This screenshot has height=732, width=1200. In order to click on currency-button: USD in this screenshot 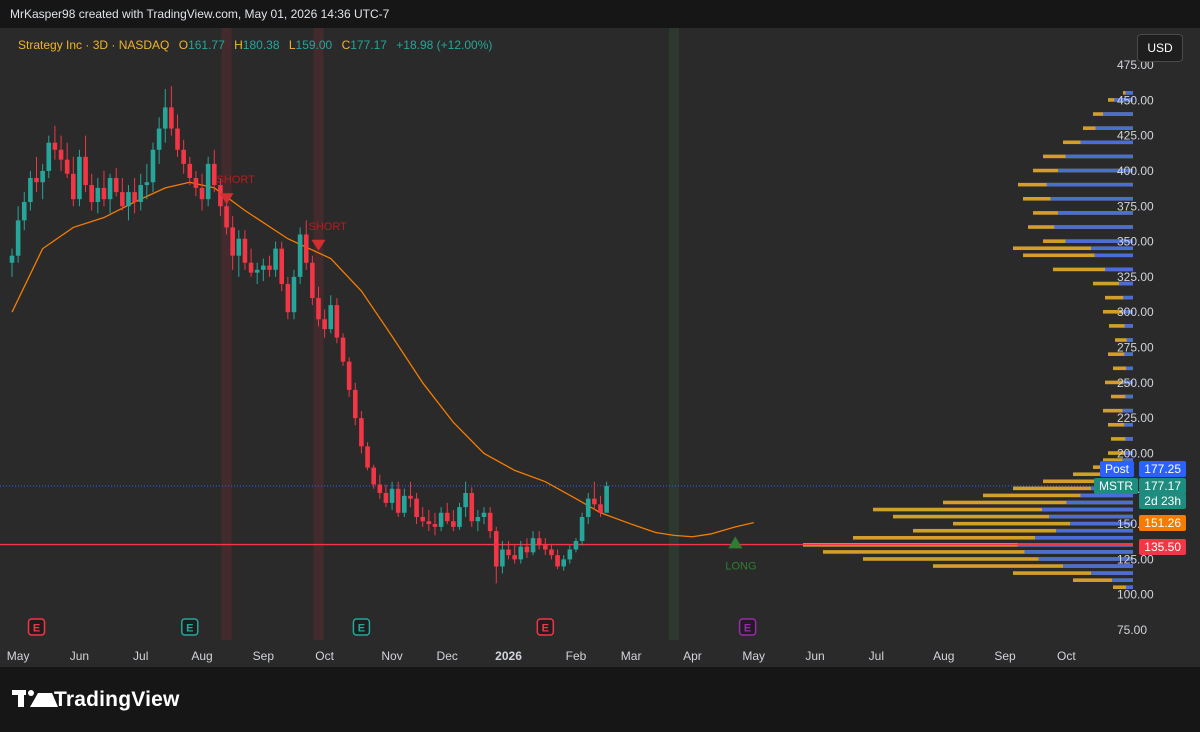, I will do `click(1160, 48)`.